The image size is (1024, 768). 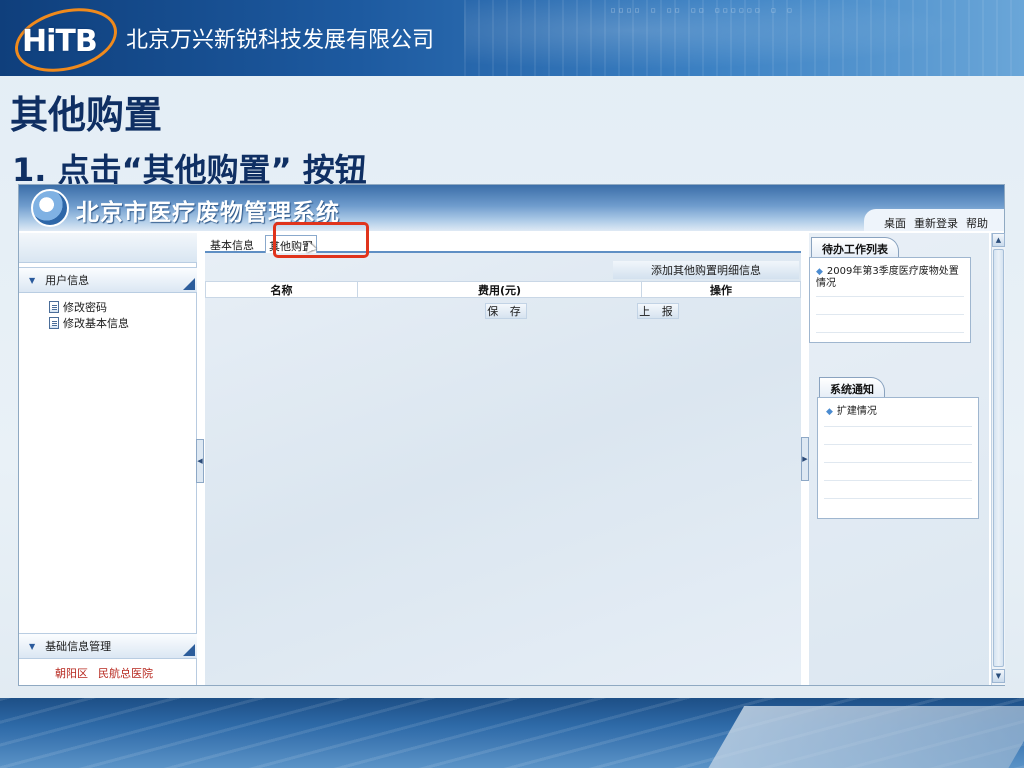 I want to click on app-header: 北京市医疗废物管理系统 桌面 重新登录 帮助, so click(x=511, y=208).